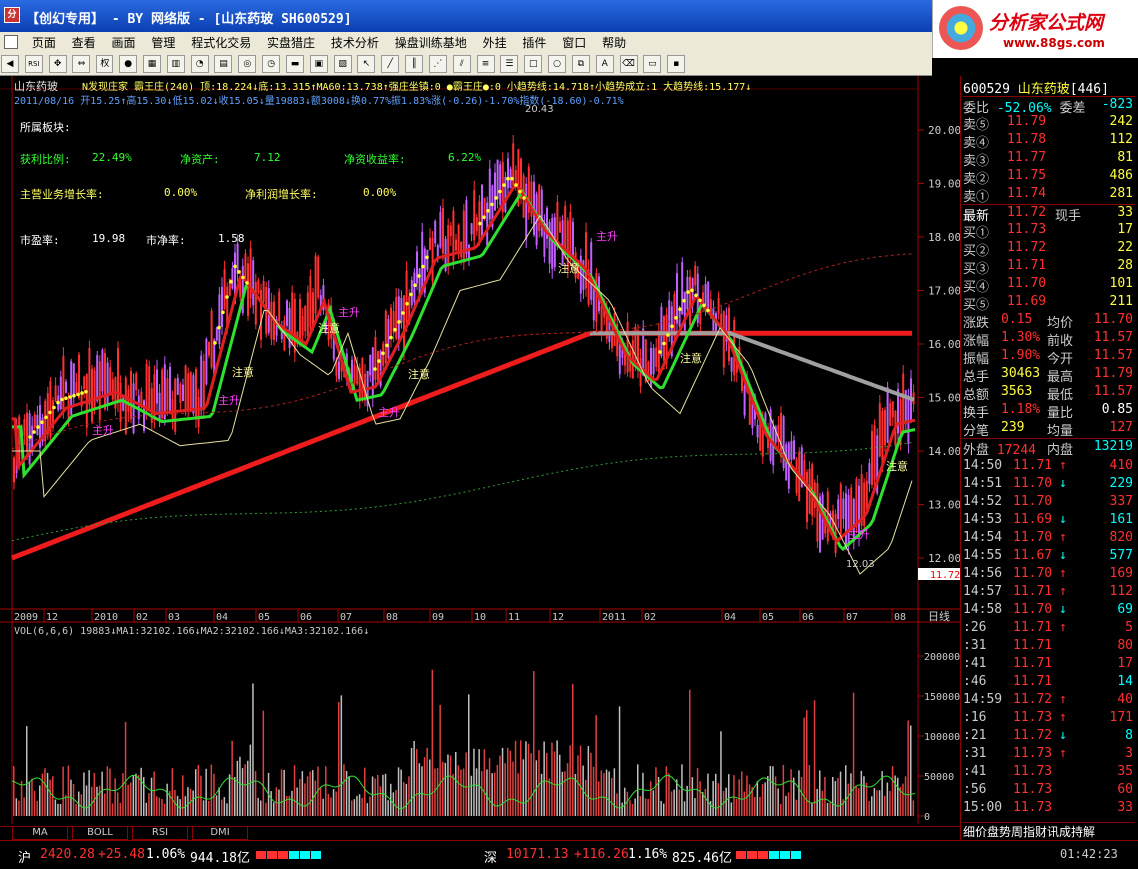 Image resolution: width=1138 pixels, height=869 pixels. Describe the element at coordinates (414, 64) in the screenshot. I see `vlines-icon: ║` at that location.